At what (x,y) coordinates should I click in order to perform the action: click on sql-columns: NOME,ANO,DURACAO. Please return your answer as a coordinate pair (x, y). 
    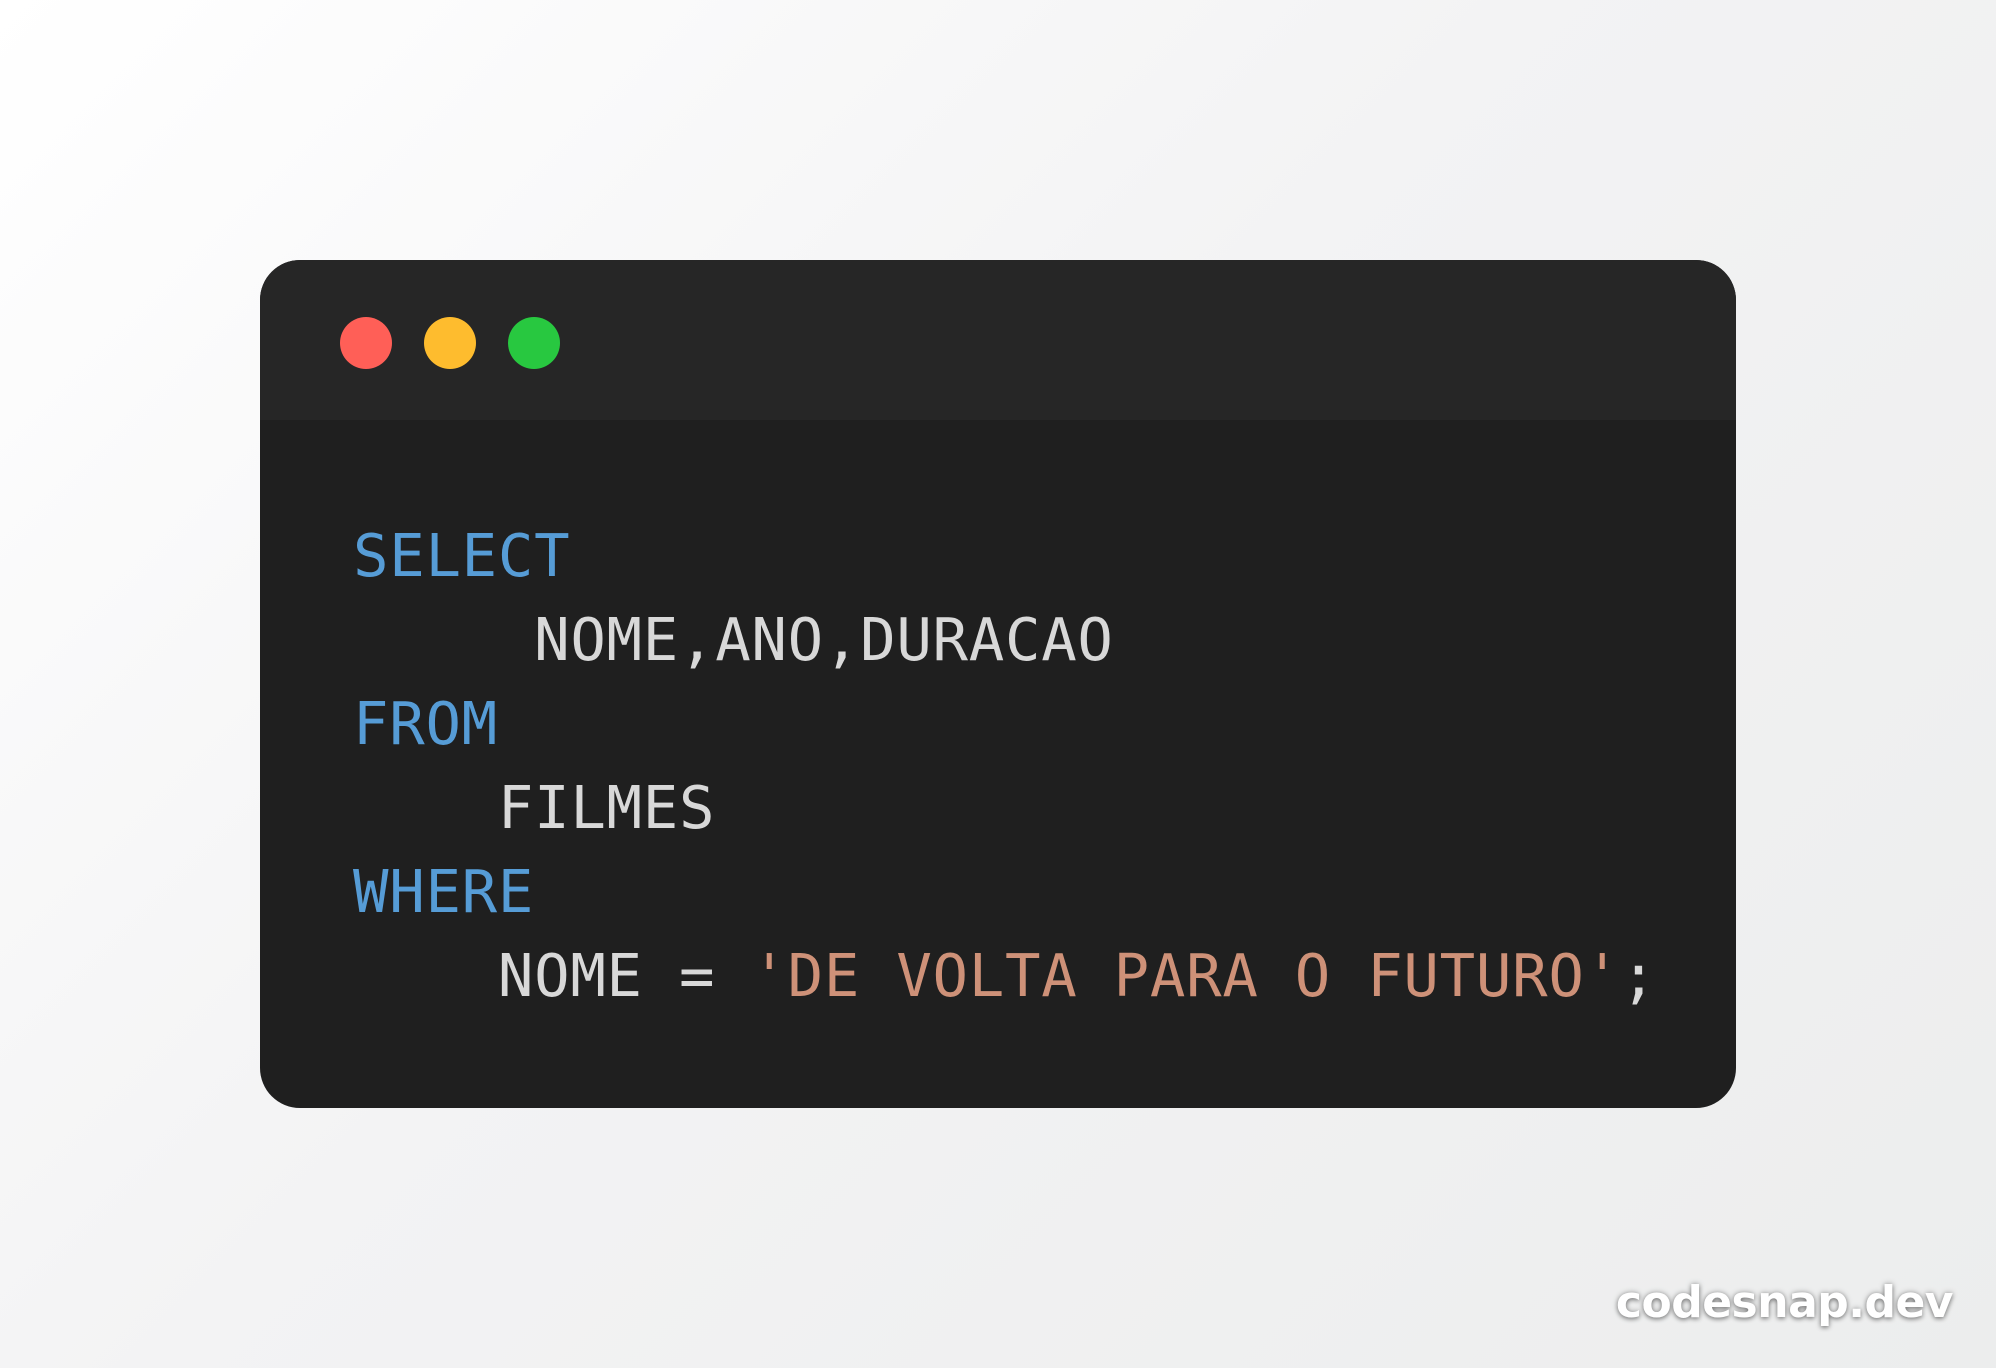
    Looking at the image, I should click on (824, 639).